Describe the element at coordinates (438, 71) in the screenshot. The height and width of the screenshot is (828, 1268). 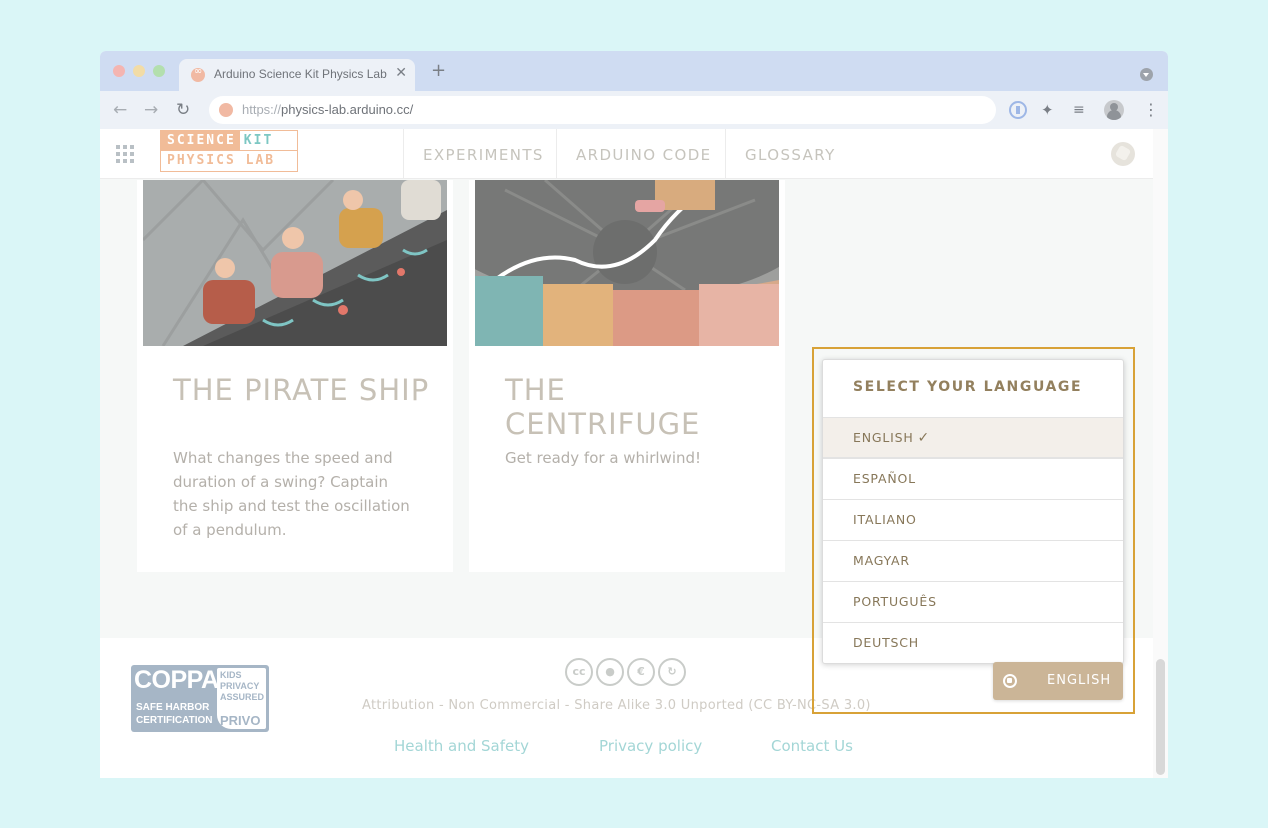
I see `new-tab-button: +` at that location.